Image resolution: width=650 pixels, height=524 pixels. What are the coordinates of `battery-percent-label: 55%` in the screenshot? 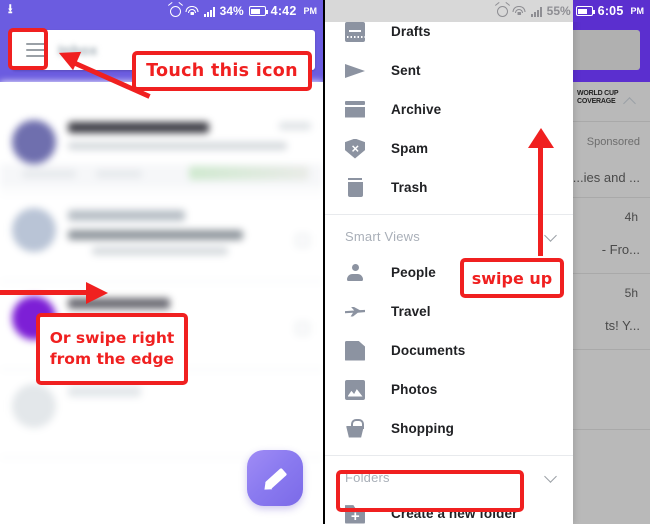 It's located at (558, 11).